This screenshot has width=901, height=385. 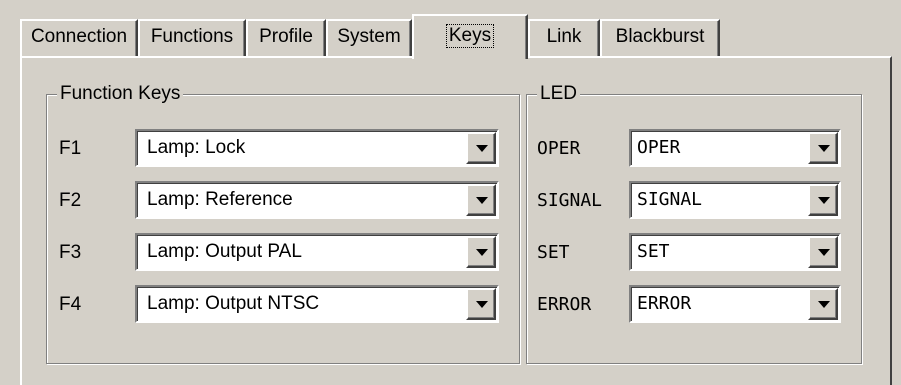 What do you see at coordinates (735, 148) in the screenshot?
I see `led-oper-select: OPER` at bounding box center [735, 148].